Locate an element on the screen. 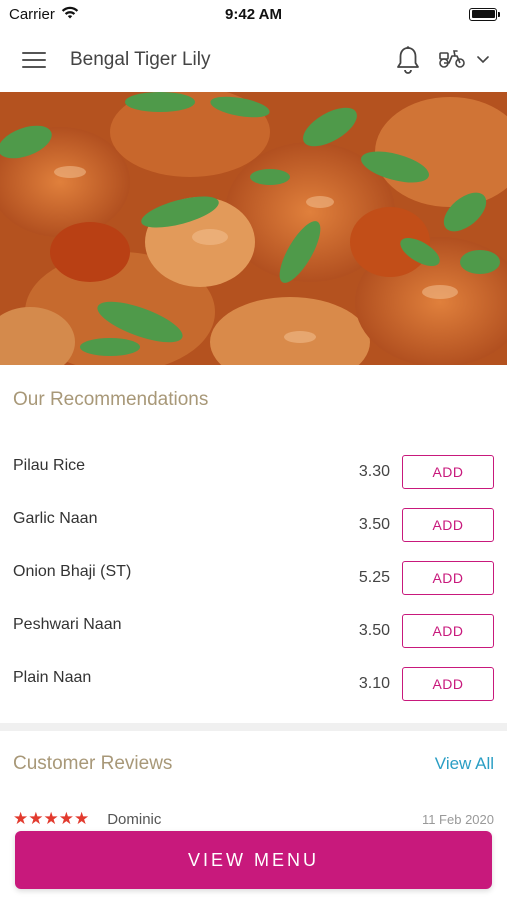 Image resolution: width=507 pixels, height=900 pixels. wifi-icon is located at coordinates (70, 14).